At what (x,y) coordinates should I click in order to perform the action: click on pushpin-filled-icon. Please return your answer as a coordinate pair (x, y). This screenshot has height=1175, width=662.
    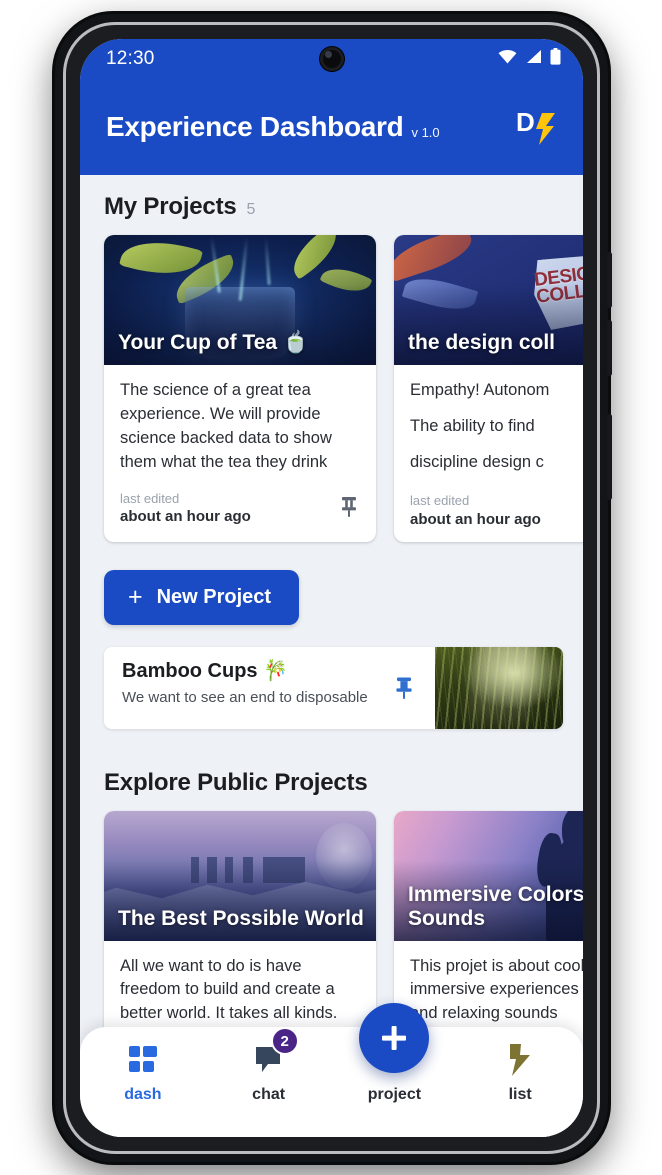
    Looking at the image, I should click on (404, 688).